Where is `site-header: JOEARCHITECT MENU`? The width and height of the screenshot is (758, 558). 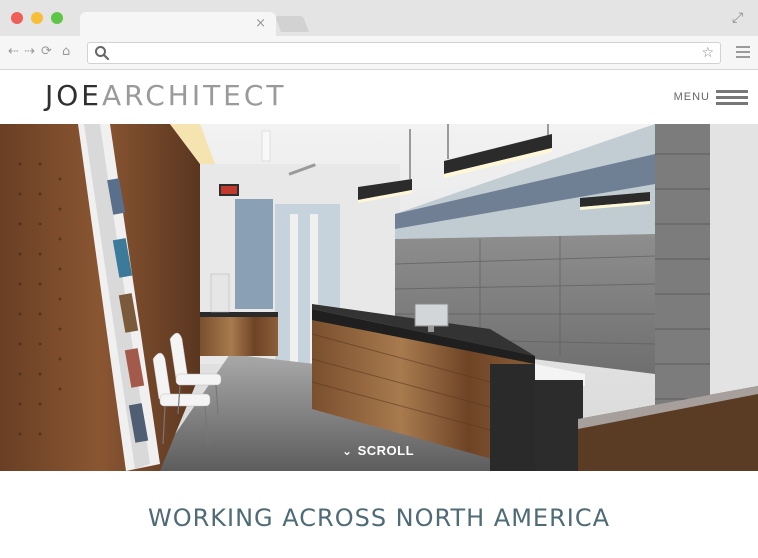
site-header: JOEARCHITECT MENU is located at coordinates (379, 97).